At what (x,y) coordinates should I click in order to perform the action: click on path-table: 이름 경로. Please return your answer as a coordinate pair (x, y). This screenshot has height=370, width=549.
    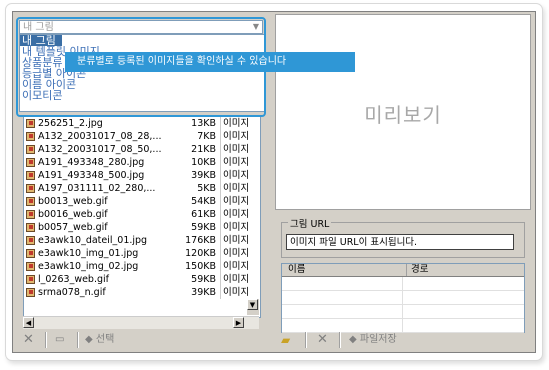
    Looking at the image, I should click on (403, 298).